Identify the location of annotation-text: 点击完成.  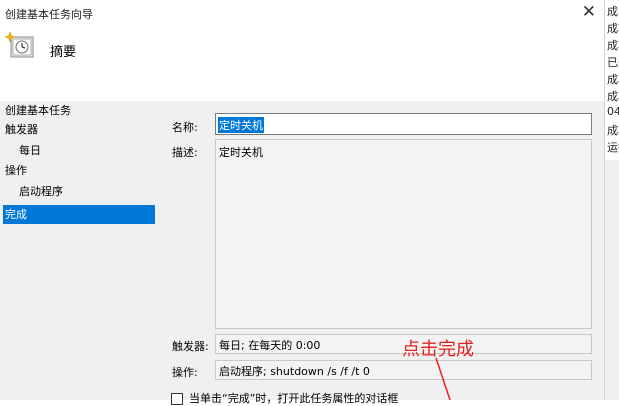
(438, 349).